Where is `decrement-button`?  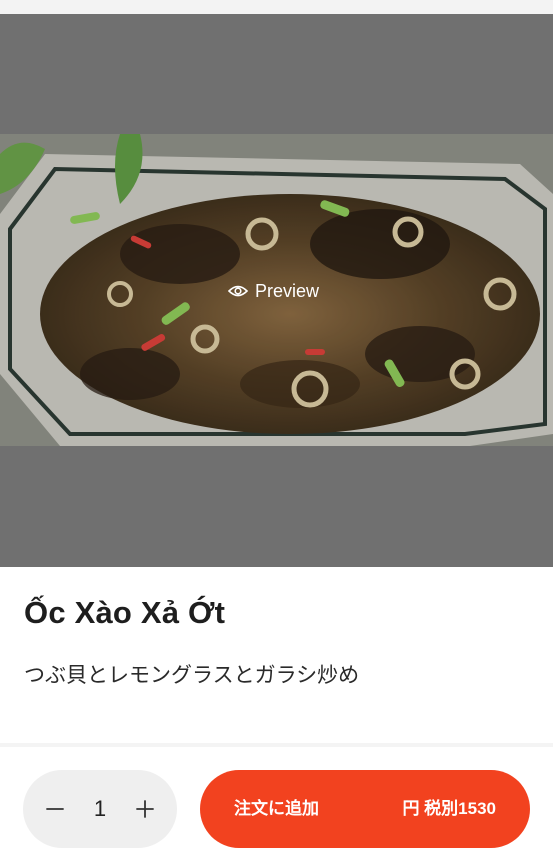 decrement-button is located at coordinates (55, 809).